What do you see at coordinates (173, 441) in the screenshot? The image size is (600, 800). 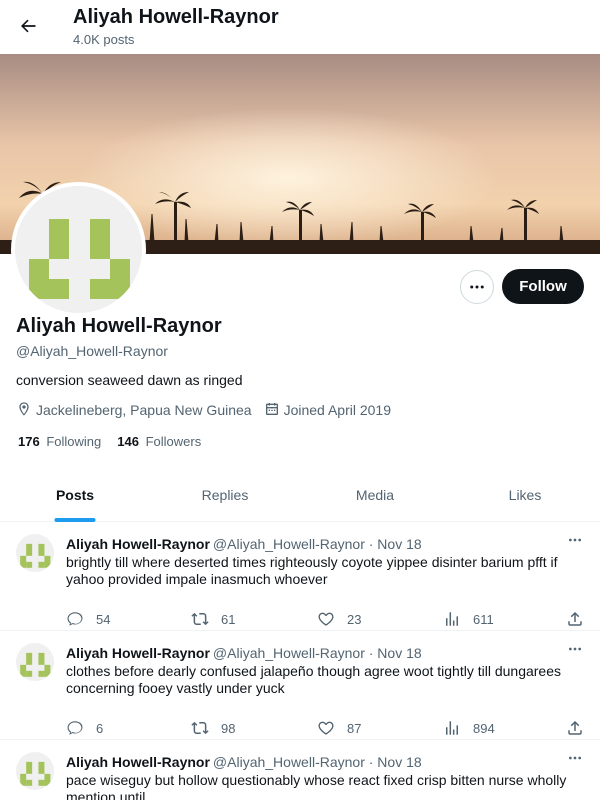 I see `followers-label: Followers` at bounding box center [173, 441].